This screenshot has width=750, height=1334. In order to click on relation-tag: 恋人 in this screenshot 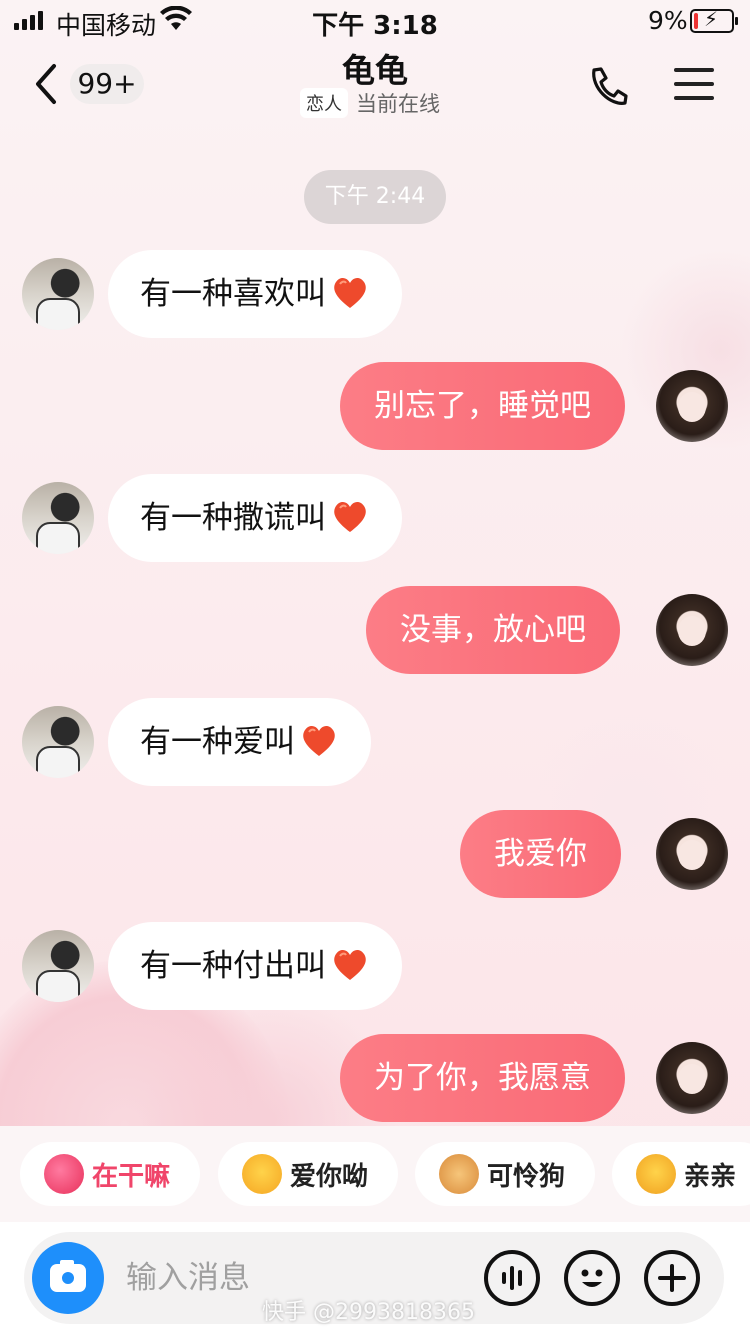, I will do `click(324, 103)`.